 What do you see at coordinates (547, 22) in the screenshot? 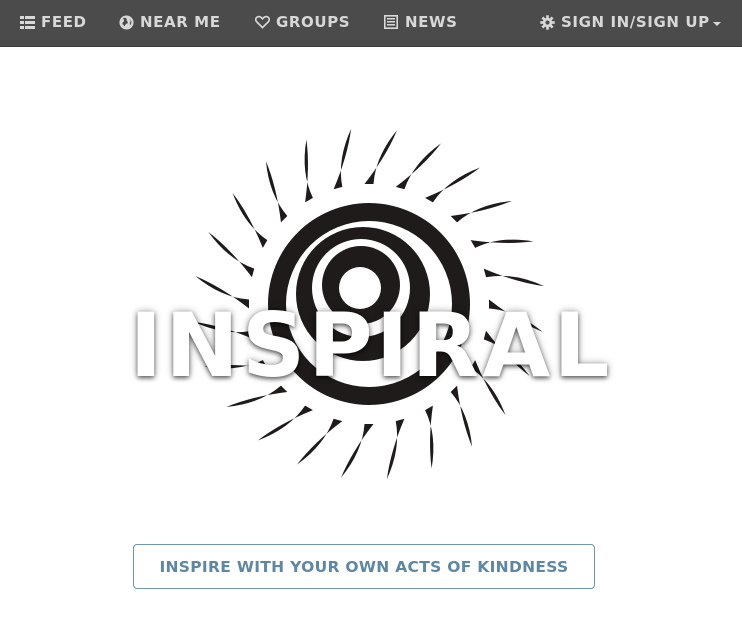
I see `gear-icon` at bounding box center [547, 22].